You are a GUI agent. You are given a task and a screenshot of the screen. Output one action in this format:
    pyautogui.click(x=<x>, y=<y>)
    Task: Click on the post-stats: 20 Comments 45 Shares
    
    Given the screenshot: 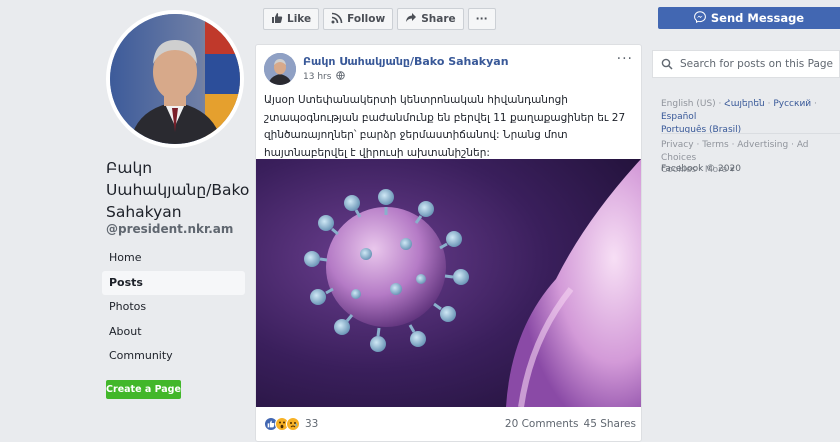 What is the action you would take?
    pyautogui.click(x=570, y=424)
    